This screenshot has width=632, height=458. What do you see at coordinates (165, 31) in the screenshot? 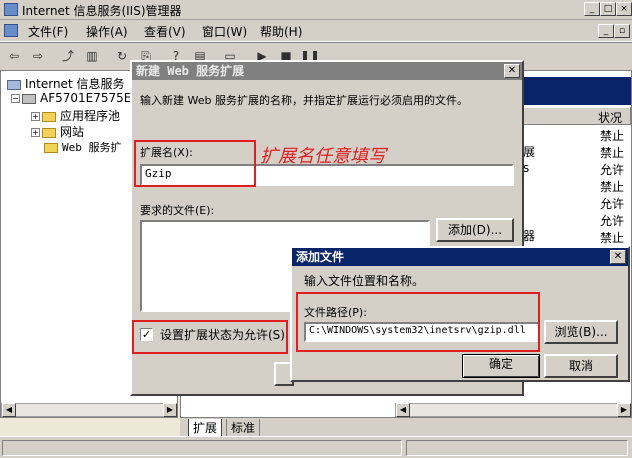
I see `menu-view: 查看(V)` at bounding box center [165, 31].